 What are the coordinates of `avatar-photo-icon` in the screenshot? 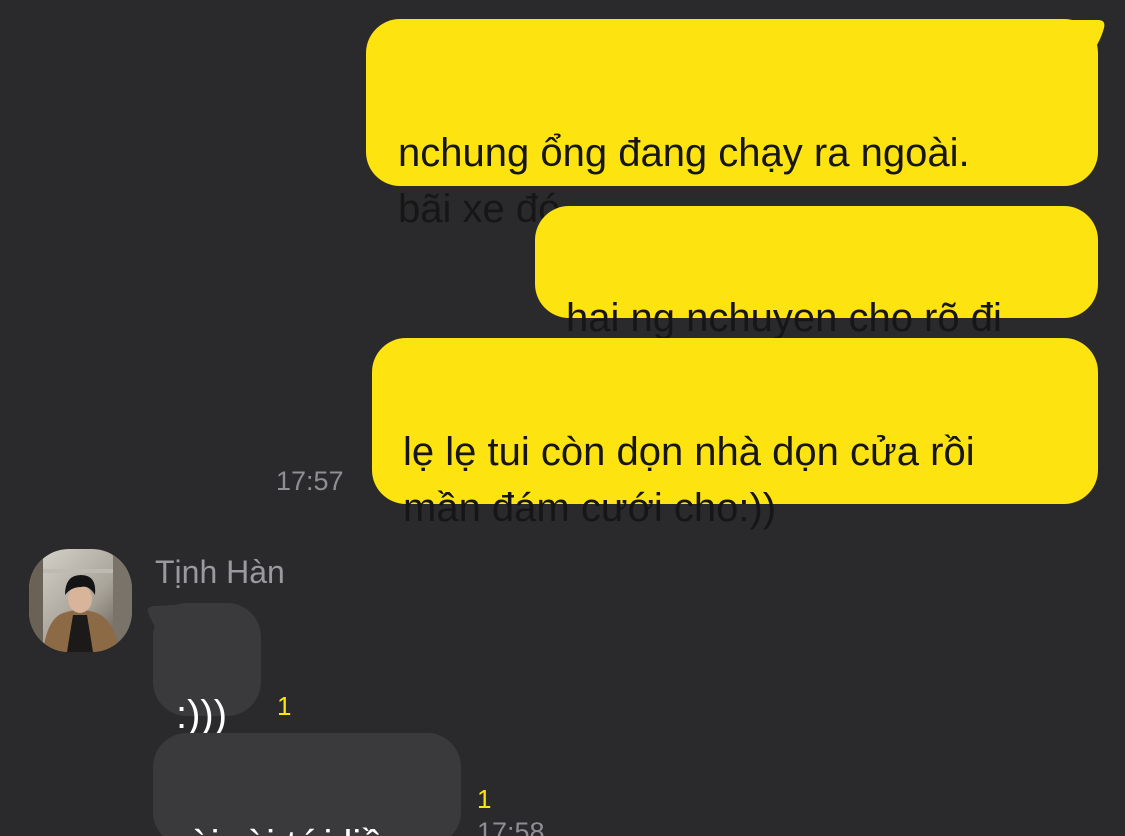 It's located at (80, 600).